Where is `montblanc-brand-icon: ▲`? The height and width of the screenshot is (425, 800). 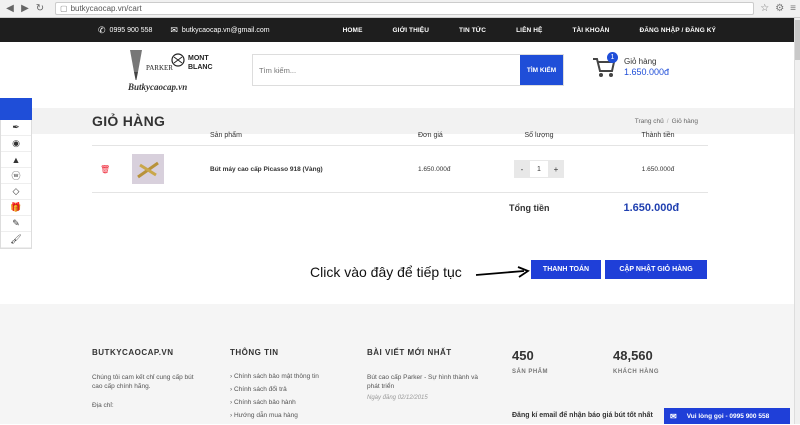 montblanc-brand-icon: ▲ is located at coordinates (16, 160).